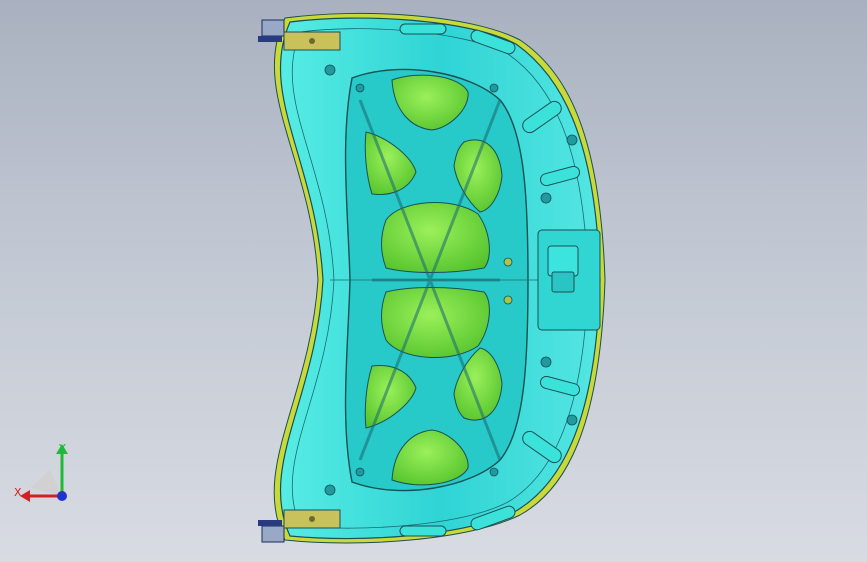 This screenshot has width=867, height=562. Describe the element at coordinates (569, 280) in the screenshot. I see `latch-area` at that location.